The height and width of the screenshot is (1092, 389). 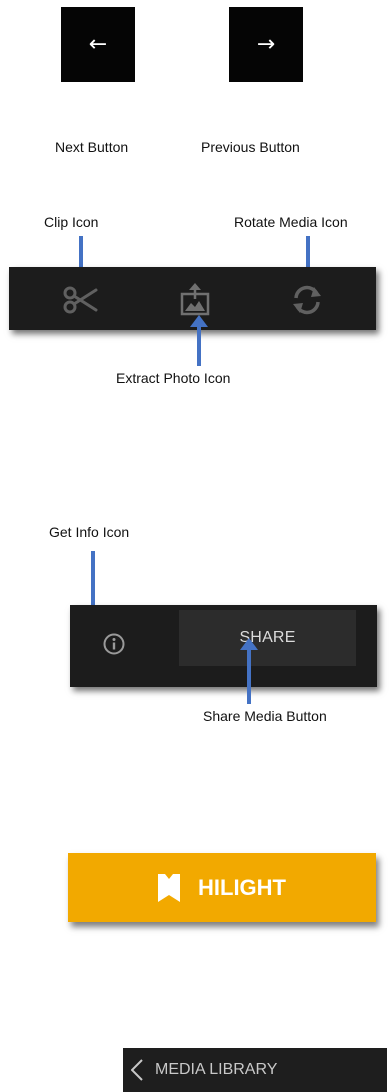 I want to click on rotate-icon-caption: Rotate Media Icon, so click(x=291, y=222).